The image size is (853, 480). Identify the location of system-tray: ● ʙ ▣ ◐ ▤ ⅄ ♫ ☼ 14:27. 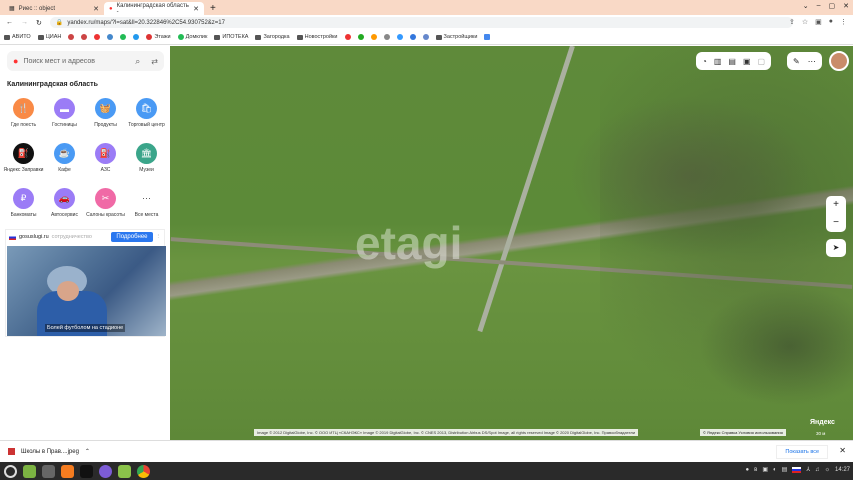
(798, 469).